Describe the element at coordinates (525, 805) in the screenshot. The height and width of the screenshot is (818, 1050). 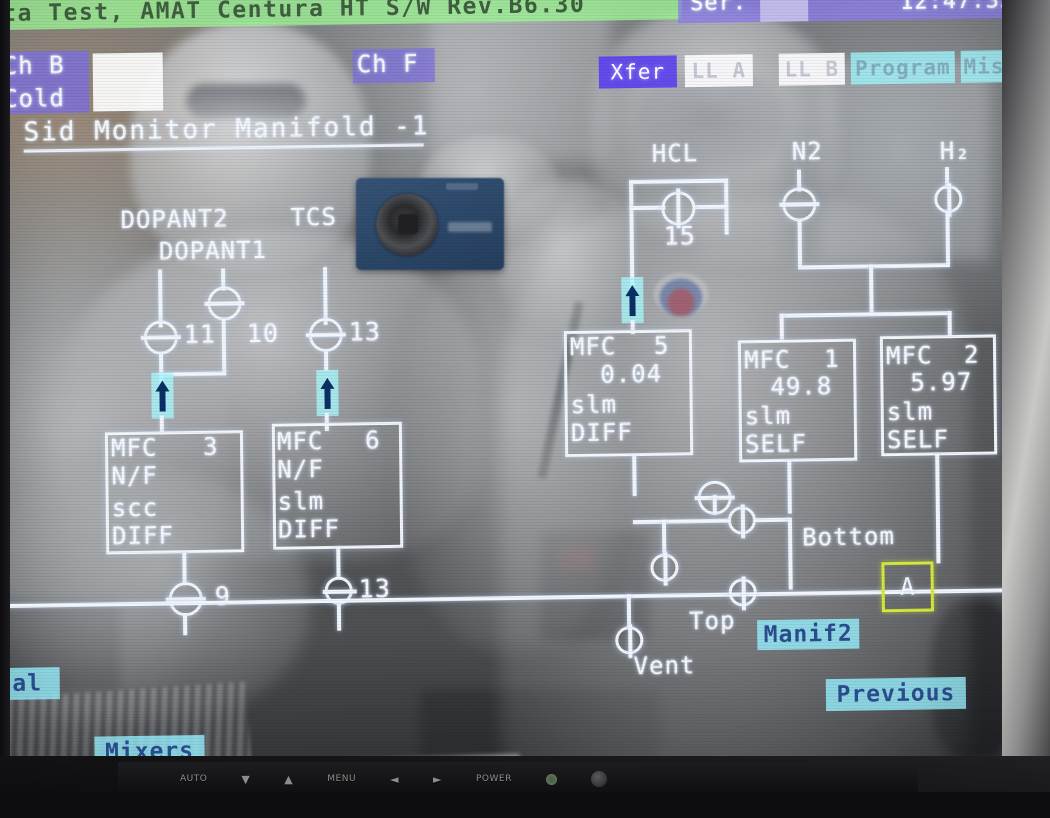
I see `monitor-bottom-edge` at that location.